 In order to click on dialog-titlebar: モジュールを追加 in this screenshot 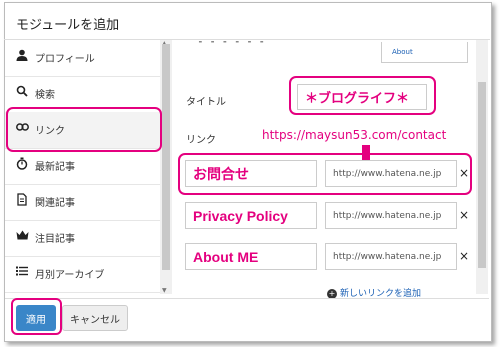, I will do `click(247, 21)`.